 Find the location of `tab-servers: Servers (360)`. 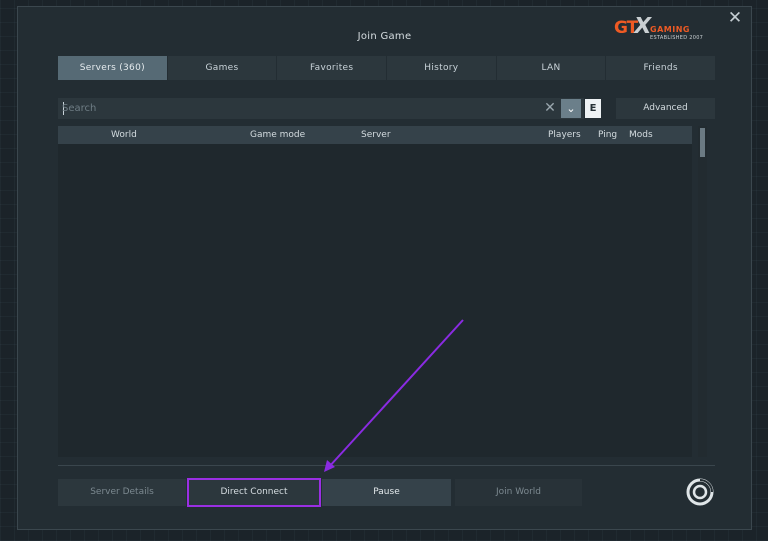

tab-servers: Servers (360) is located at coordinates (112, 68).